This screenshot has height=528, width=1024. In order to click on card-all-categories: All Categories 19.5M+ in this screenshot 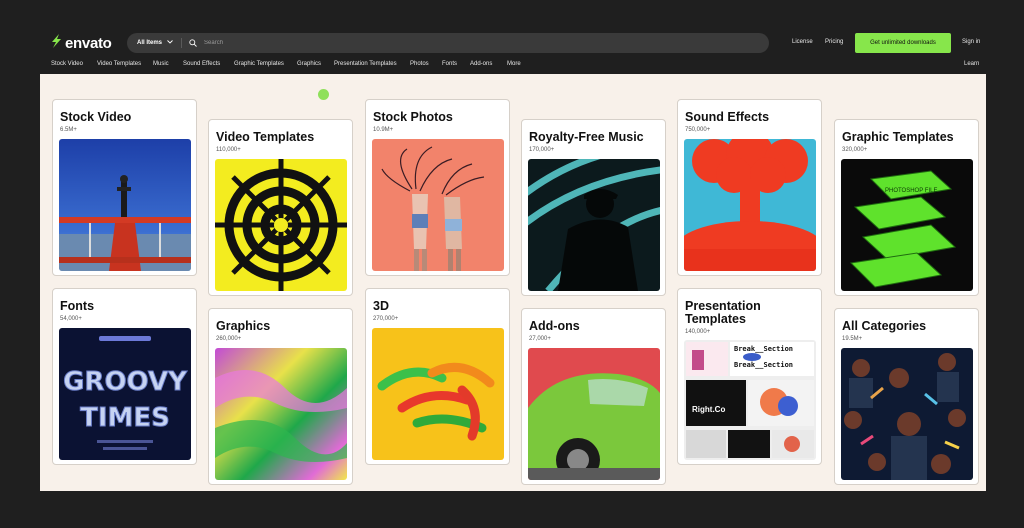, I will do `click(906, 396)`.